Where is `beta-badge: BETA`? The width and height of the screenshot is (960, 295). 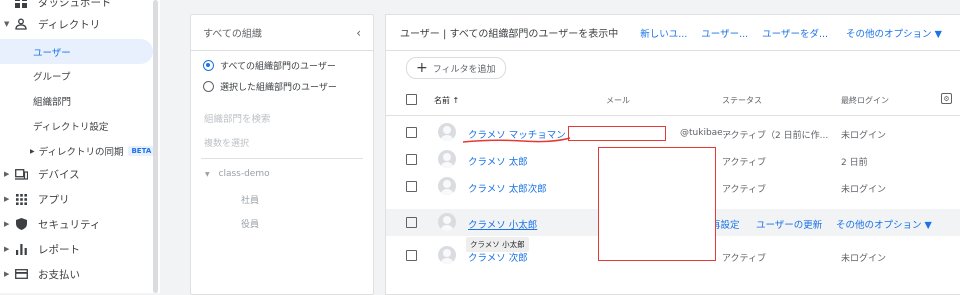 beta-badge: BETA is located at coordinates (141, 151).